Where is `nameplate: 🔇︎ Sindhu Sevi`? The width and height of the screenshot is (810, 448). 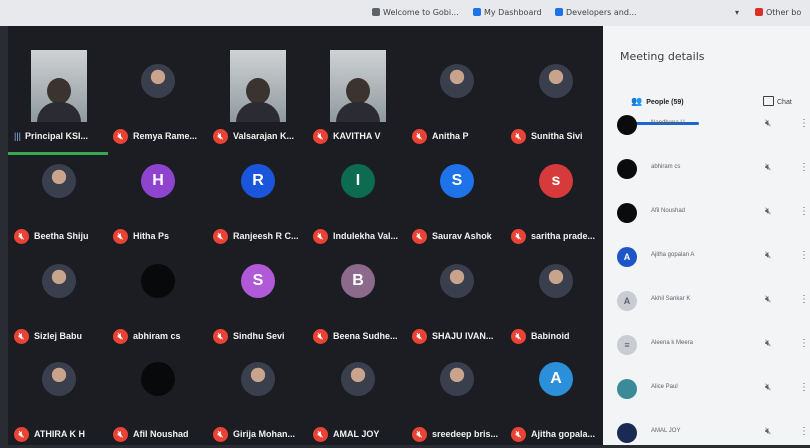 nameplate: 🔇︎ Sindhu Sevi is located at coordinates (249, 336).